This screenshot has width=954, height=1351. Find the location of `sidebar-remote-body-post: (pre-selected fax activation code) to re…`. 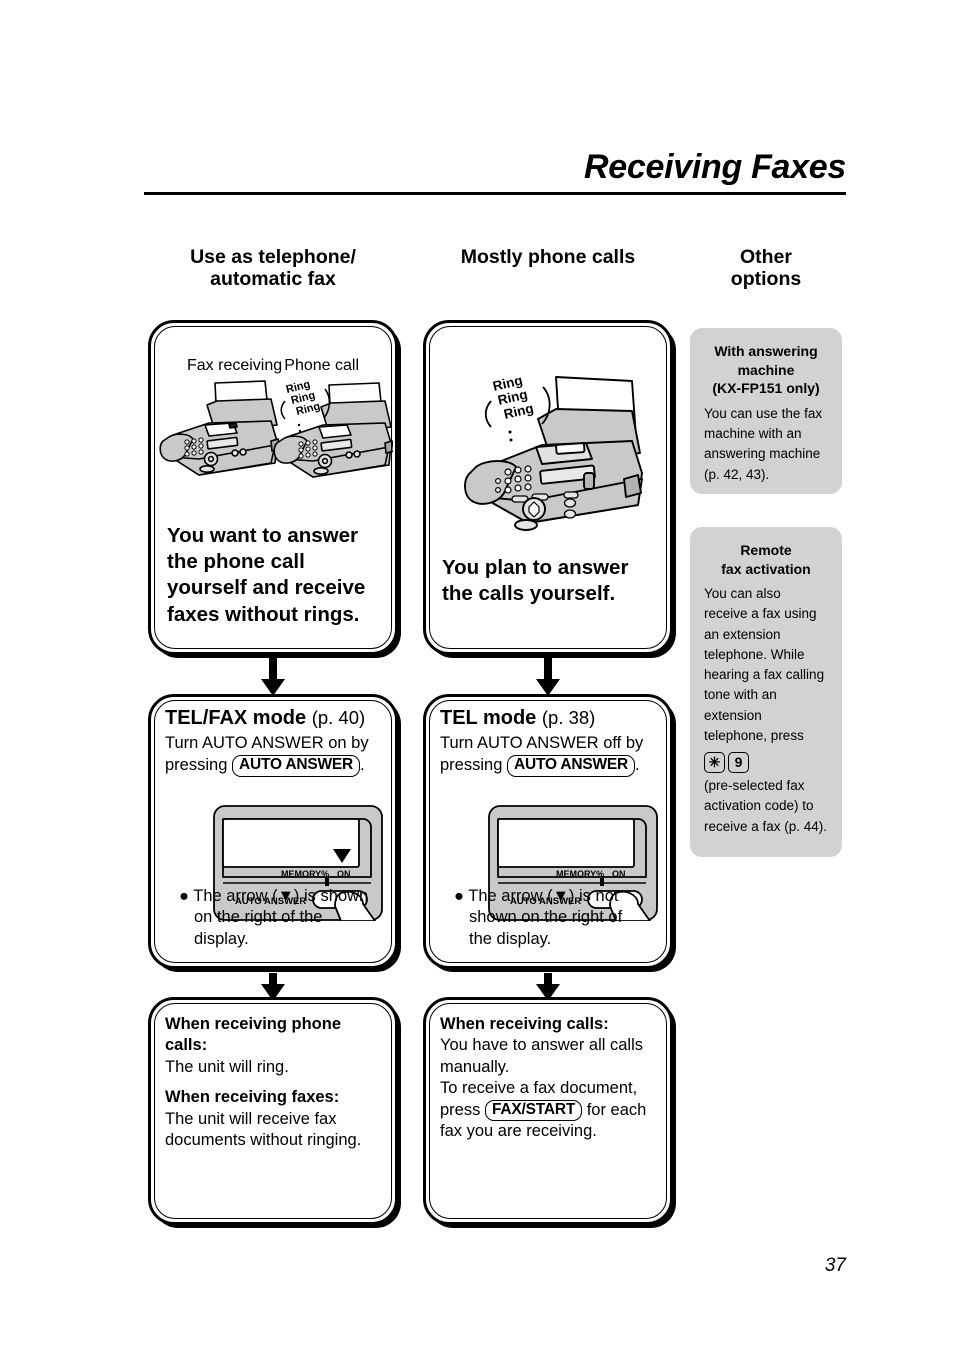

sidebar-remote-body-post: (pre-selected fax activation code) to re… is located at coordinates (766, 806).